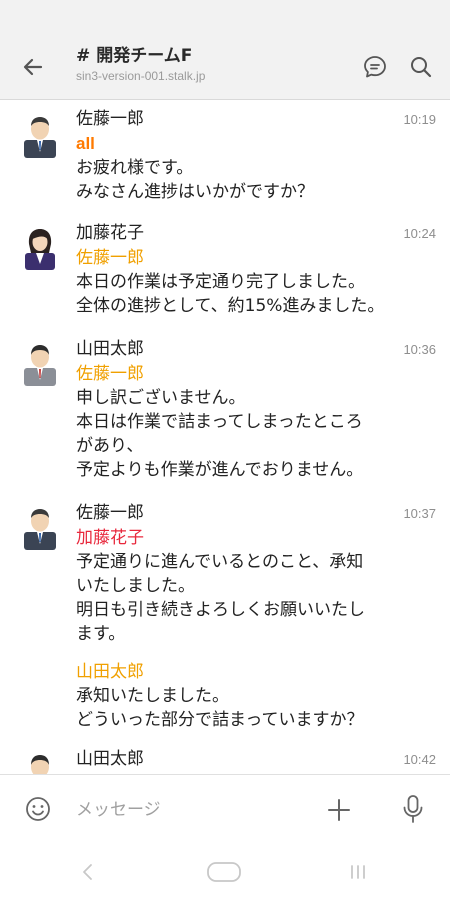 Image resolution: width=450 pixels, height=900 pixels. I want to click on plus-icon, so click(339, 810).